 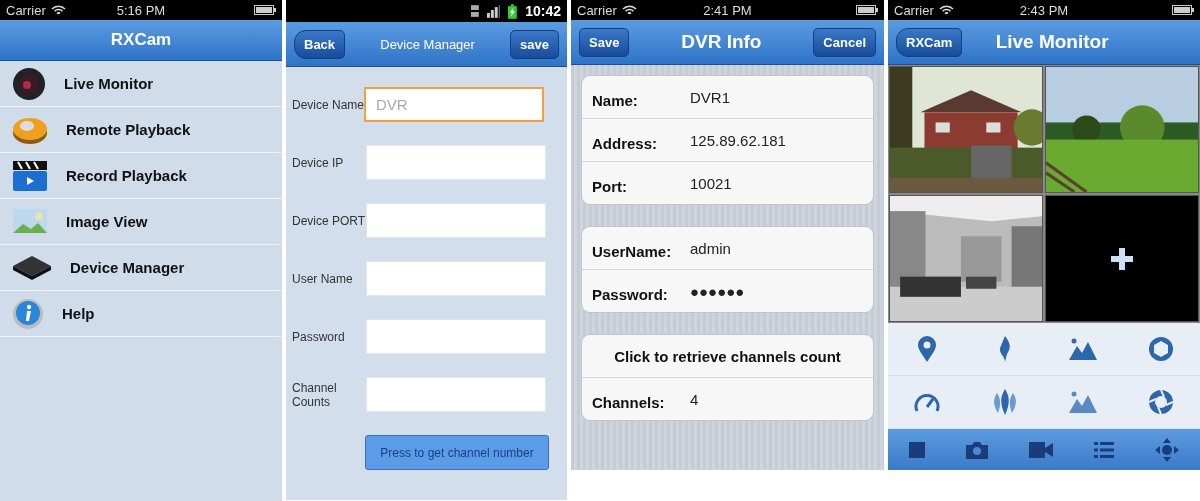 I want to click on field-value: ●●●●●●, so click(x=717, y=291).